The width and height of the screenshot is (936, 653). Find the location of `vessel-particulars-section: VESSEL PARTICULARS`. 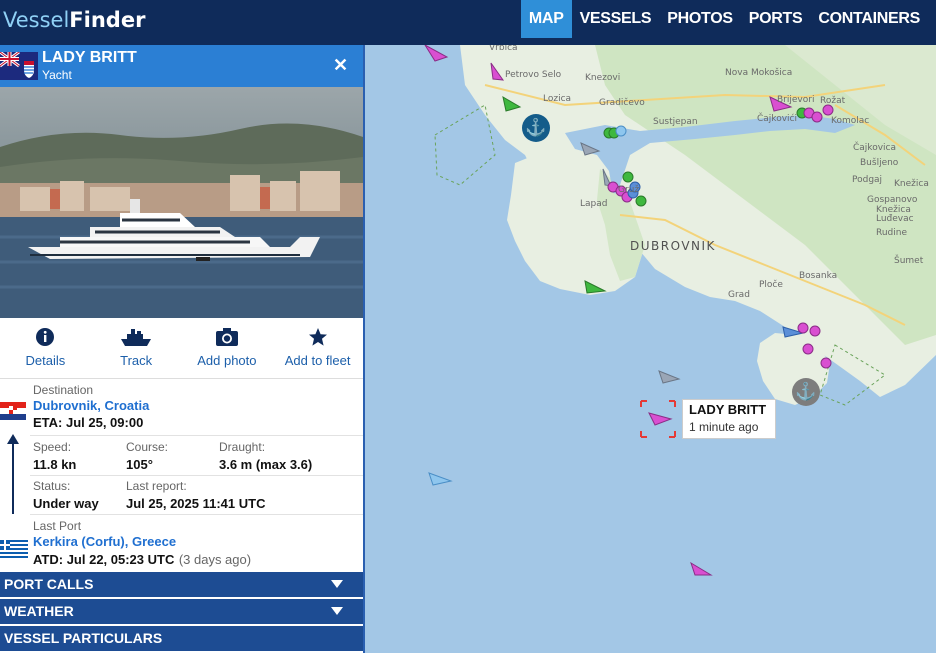

vessel-particulars-section: VESSEL PARTICULARS is located at coordinates (181, 638).